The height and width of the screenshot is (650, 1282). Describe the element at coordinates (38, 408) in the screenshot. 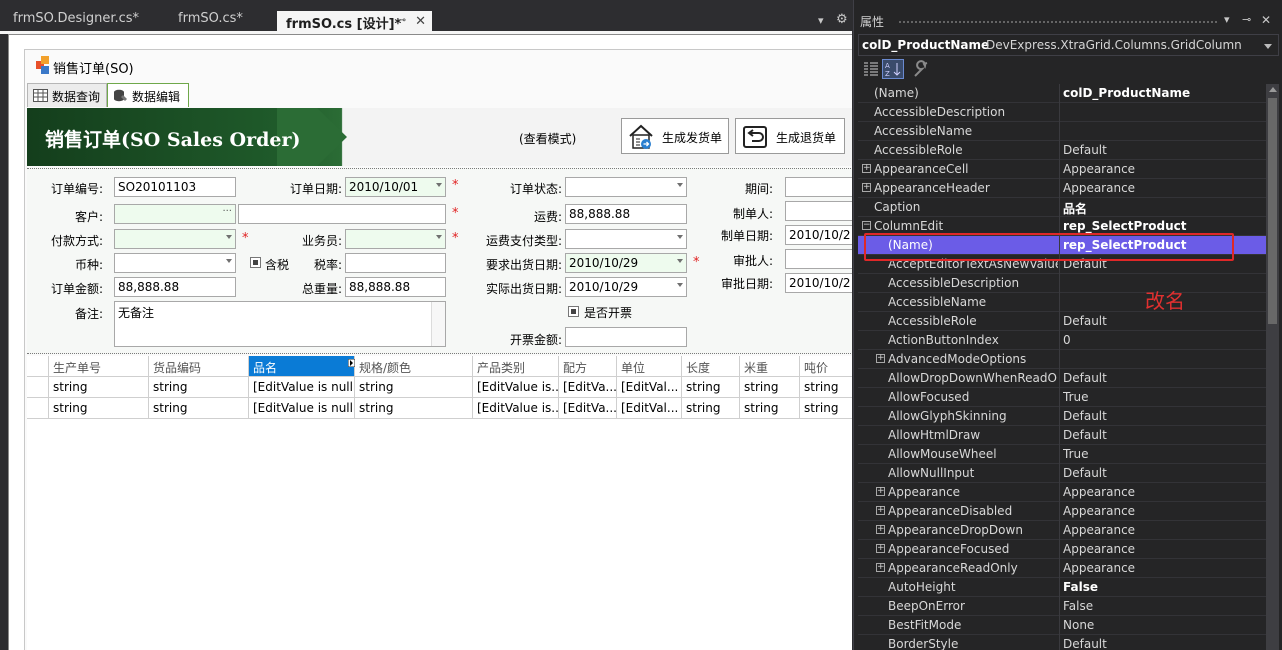

I see `row-indicator` at that location.